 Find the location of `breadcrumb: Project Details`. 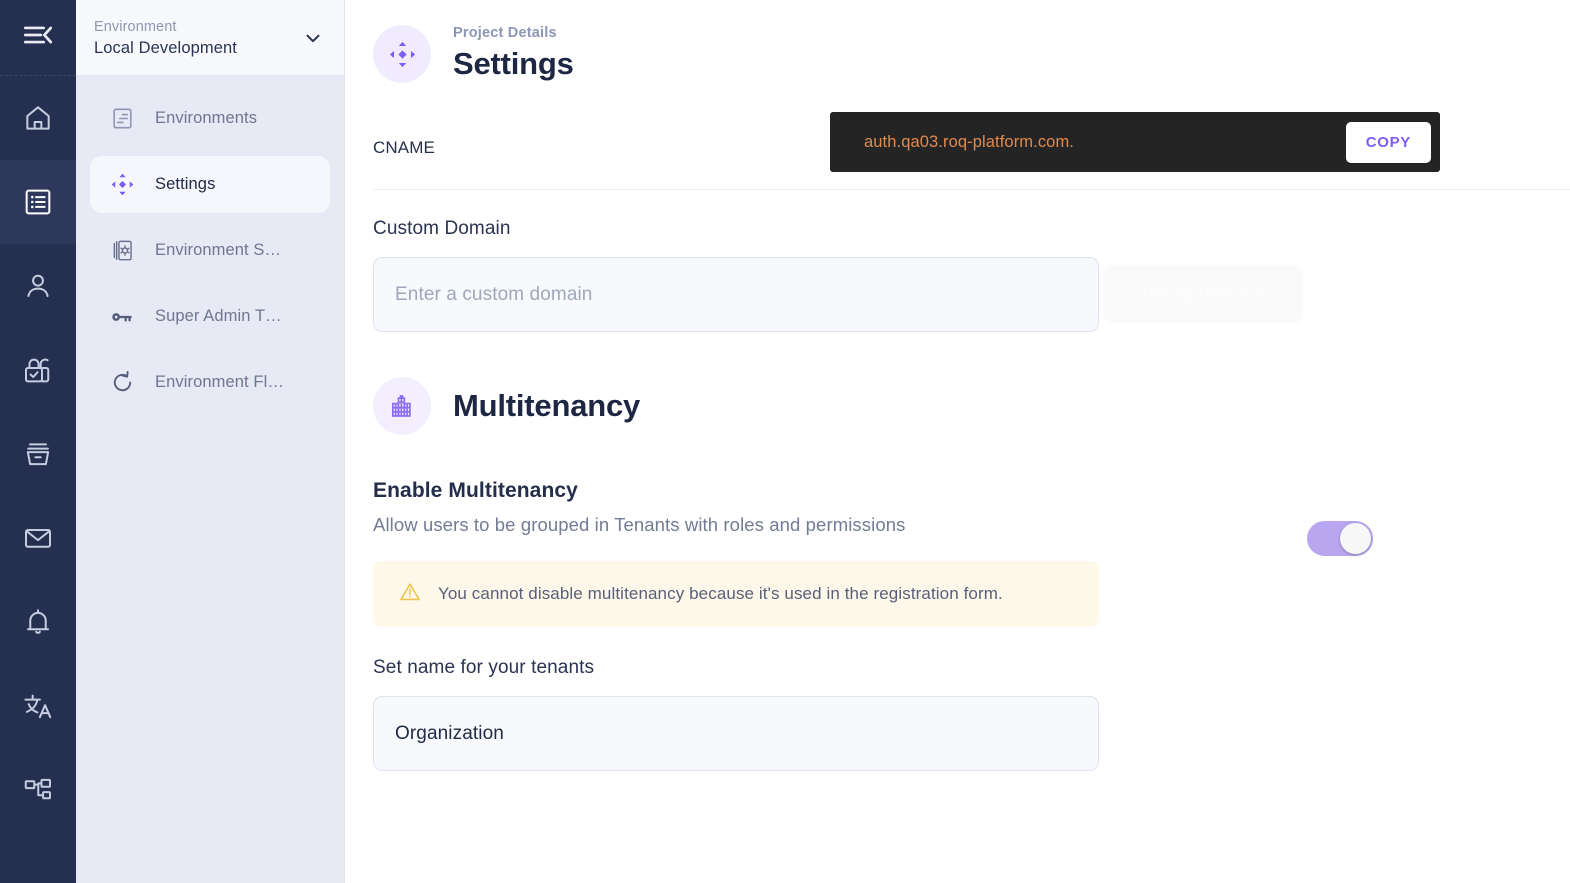

breadcrumb: Project Details is located at coordinates (505, 33).